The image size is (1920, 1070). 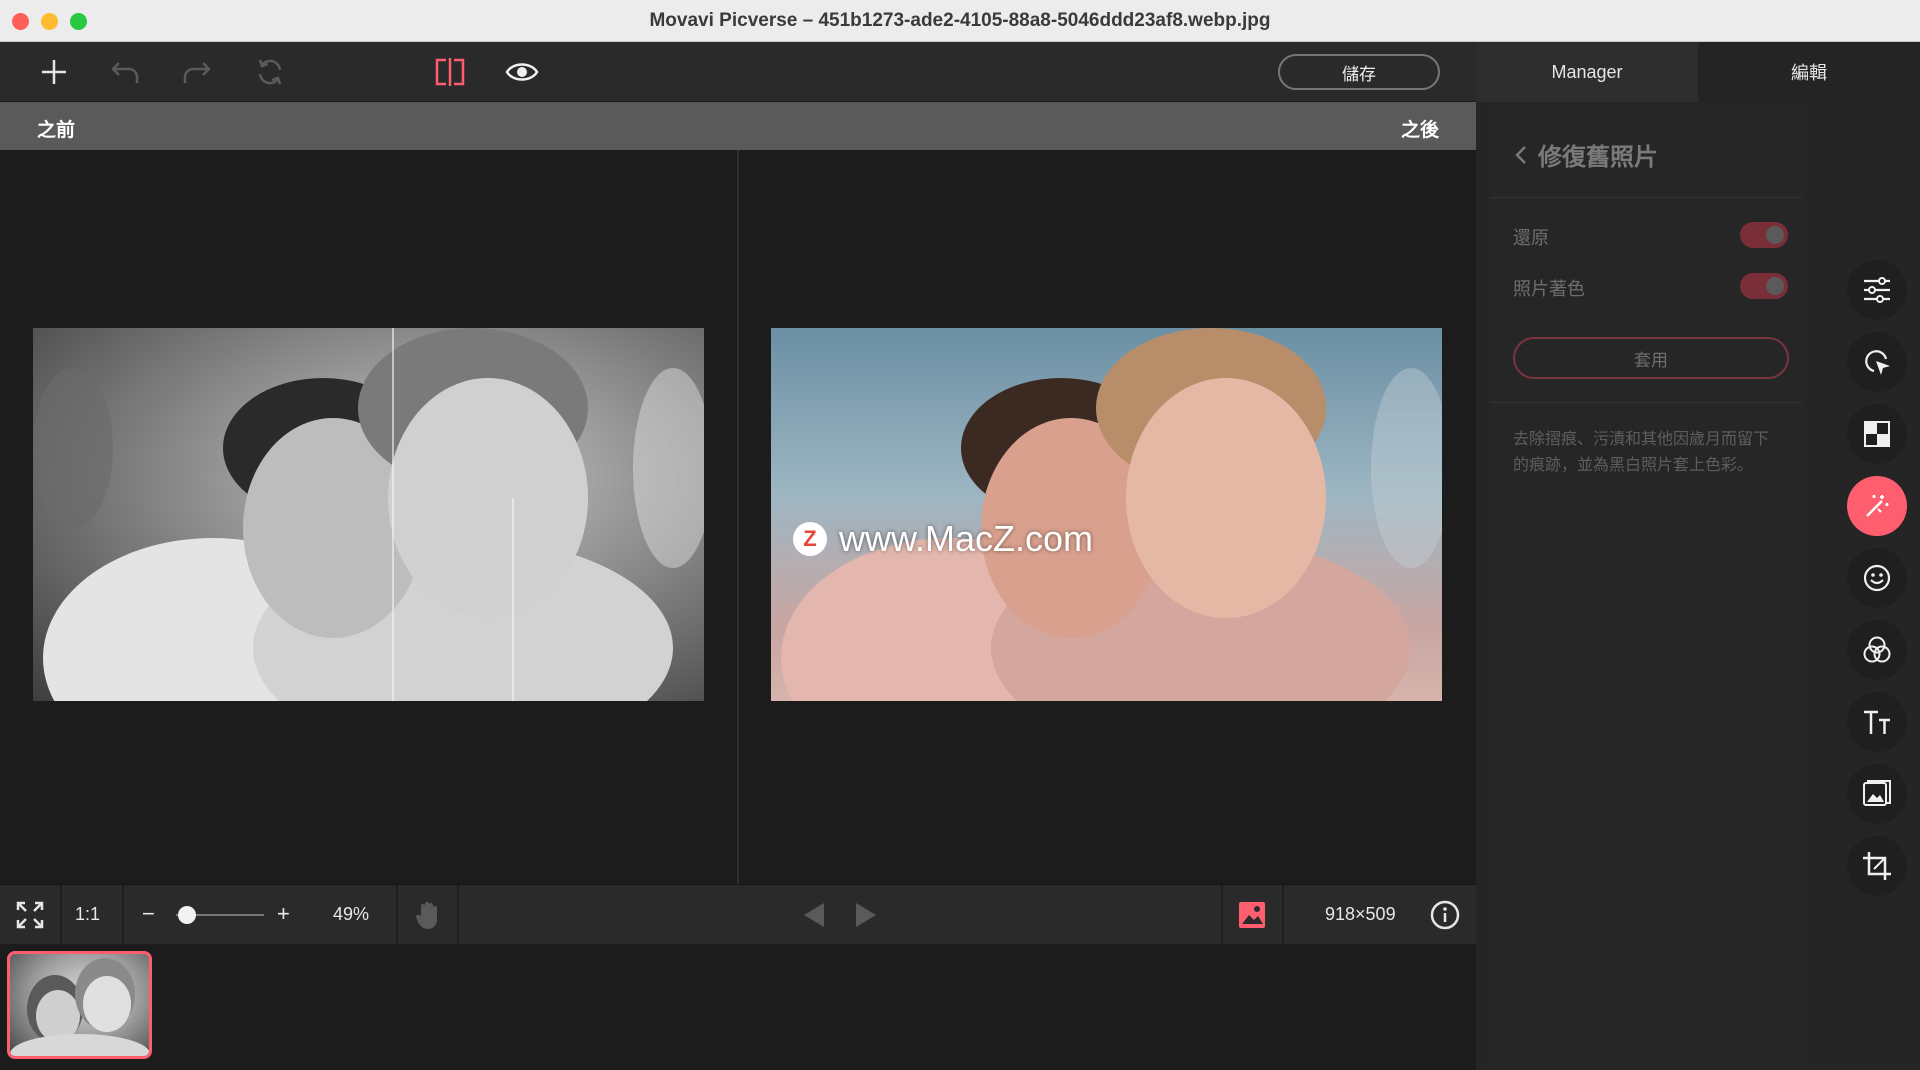 What do you see at coordinates (738, 1007) in the screenshot?
I see `filmstrip` at bounding box center [738, 1007].